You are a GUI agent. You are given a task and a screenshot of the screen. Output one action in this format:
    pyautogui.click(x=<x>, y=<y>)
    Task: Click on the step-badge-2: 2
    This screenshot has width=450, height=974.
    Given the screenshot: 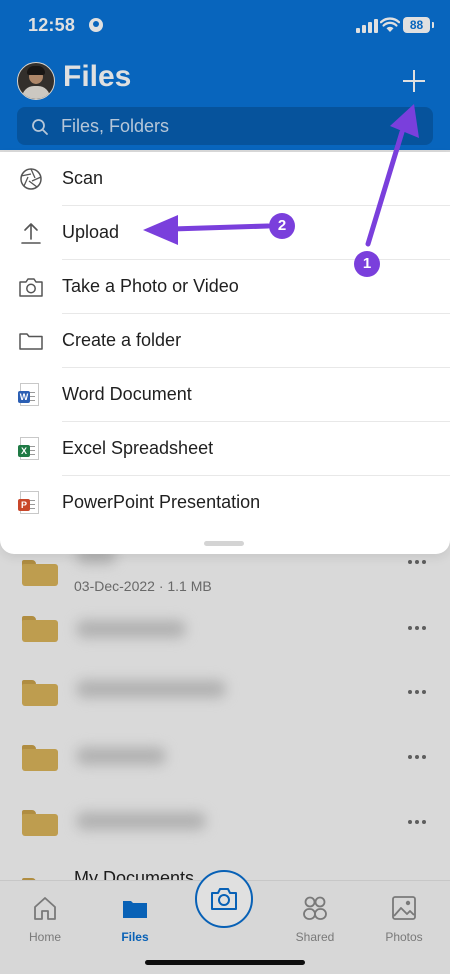 What is the action you would take?
    pyautogui.click(x=282, y=226)
    